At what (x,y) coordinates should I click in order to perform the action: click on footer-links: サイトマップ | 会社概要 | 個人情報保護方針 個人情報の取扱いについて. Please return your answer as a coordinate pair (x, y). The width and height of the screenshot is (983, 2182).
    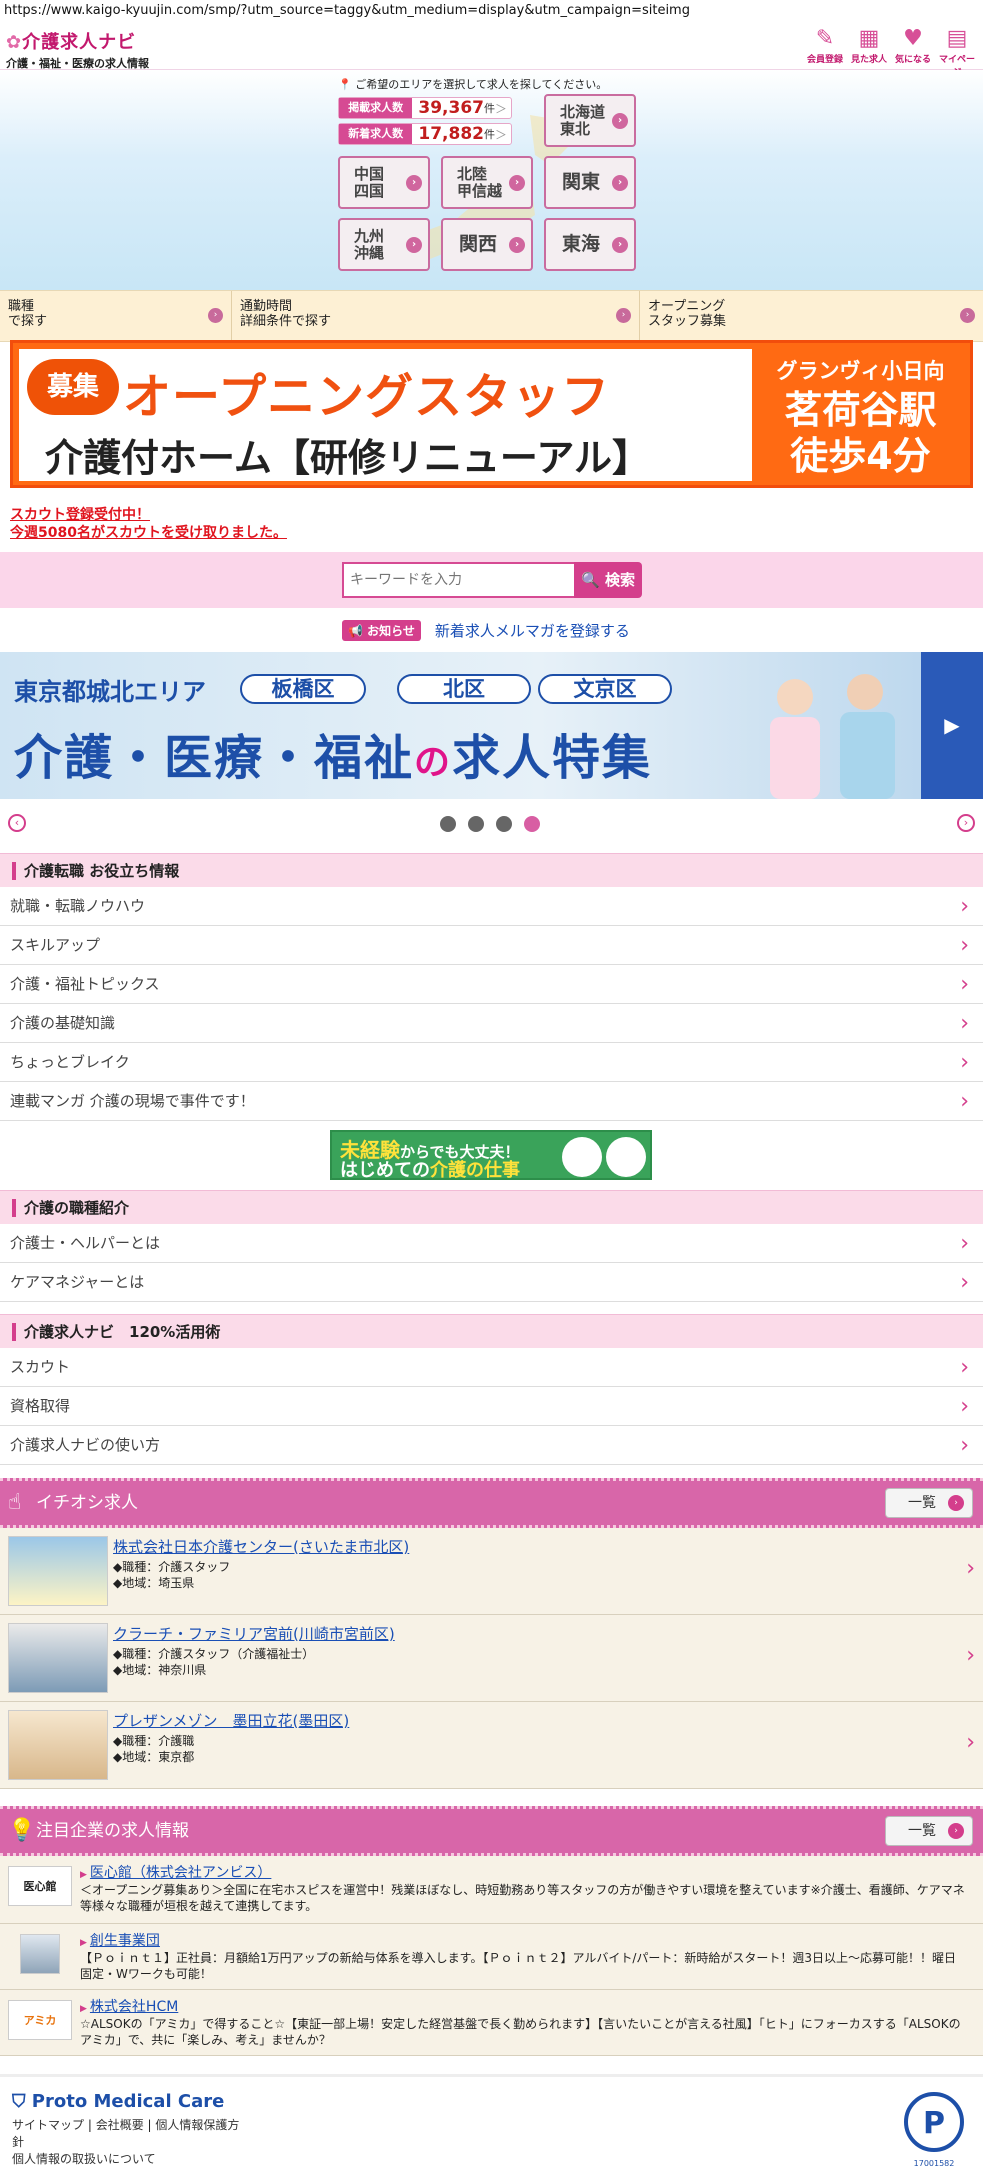
    Looking at the image, I should click on (126, 2142).